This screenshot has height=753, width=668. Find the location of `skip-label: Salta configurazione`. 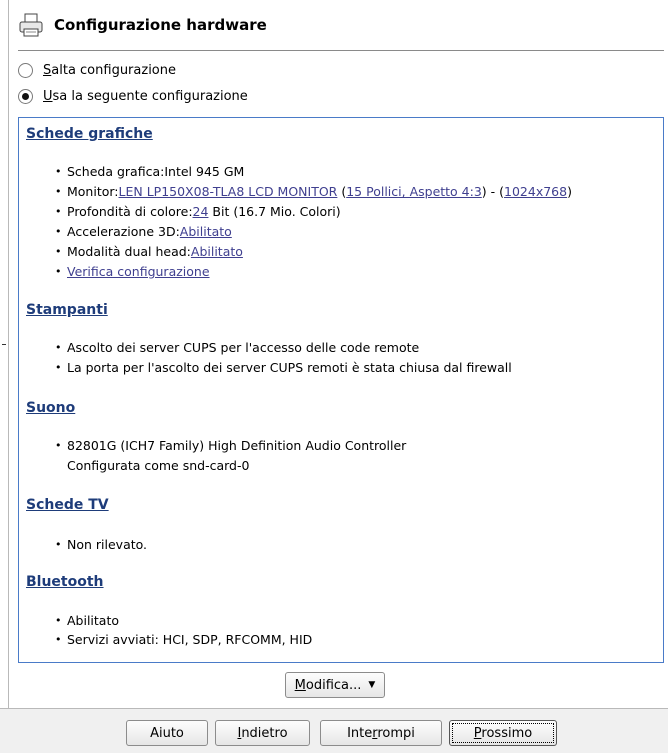

skip-label: Salta configurazione is located at coordinates (109, 70).